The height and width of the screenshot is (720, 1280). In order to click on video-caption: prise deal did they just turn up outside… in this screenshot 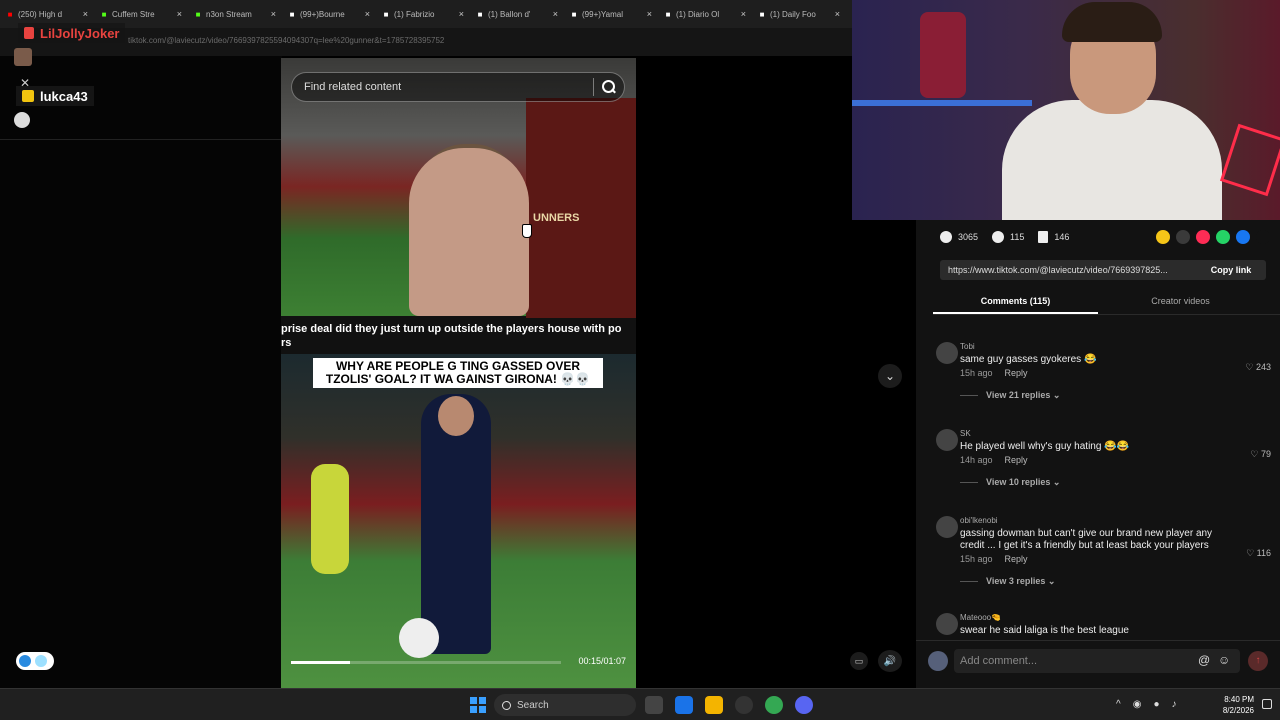, I will do `click(458, 336)`.